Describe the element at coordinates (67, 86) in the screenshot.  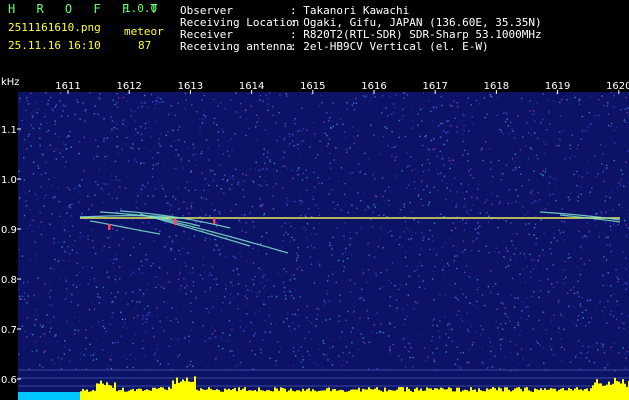
I see `x-tick-label: 1611` at that location.